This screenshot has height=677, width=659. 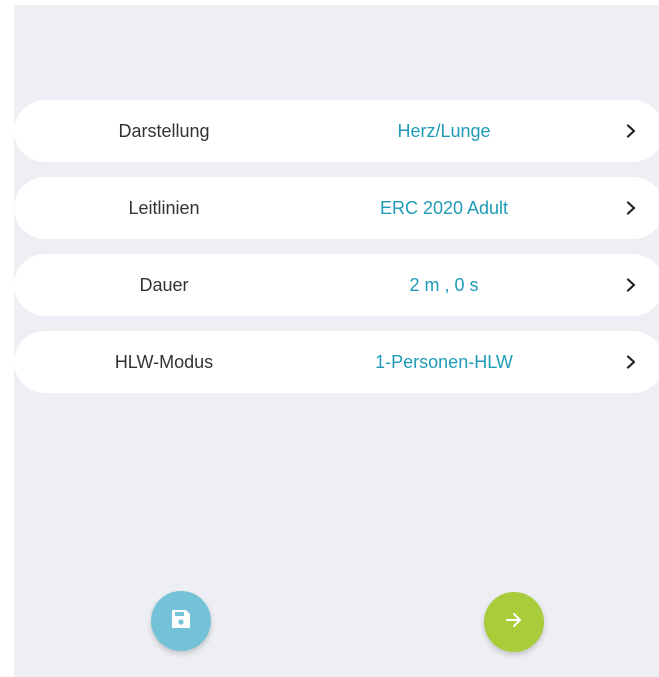 What do you see at coordinates (336, 362) in the screenshot?
I see `setting-row-hlw-modus: HLW-Modus 1-Personen-HLW` at bounding box center [336, 362].